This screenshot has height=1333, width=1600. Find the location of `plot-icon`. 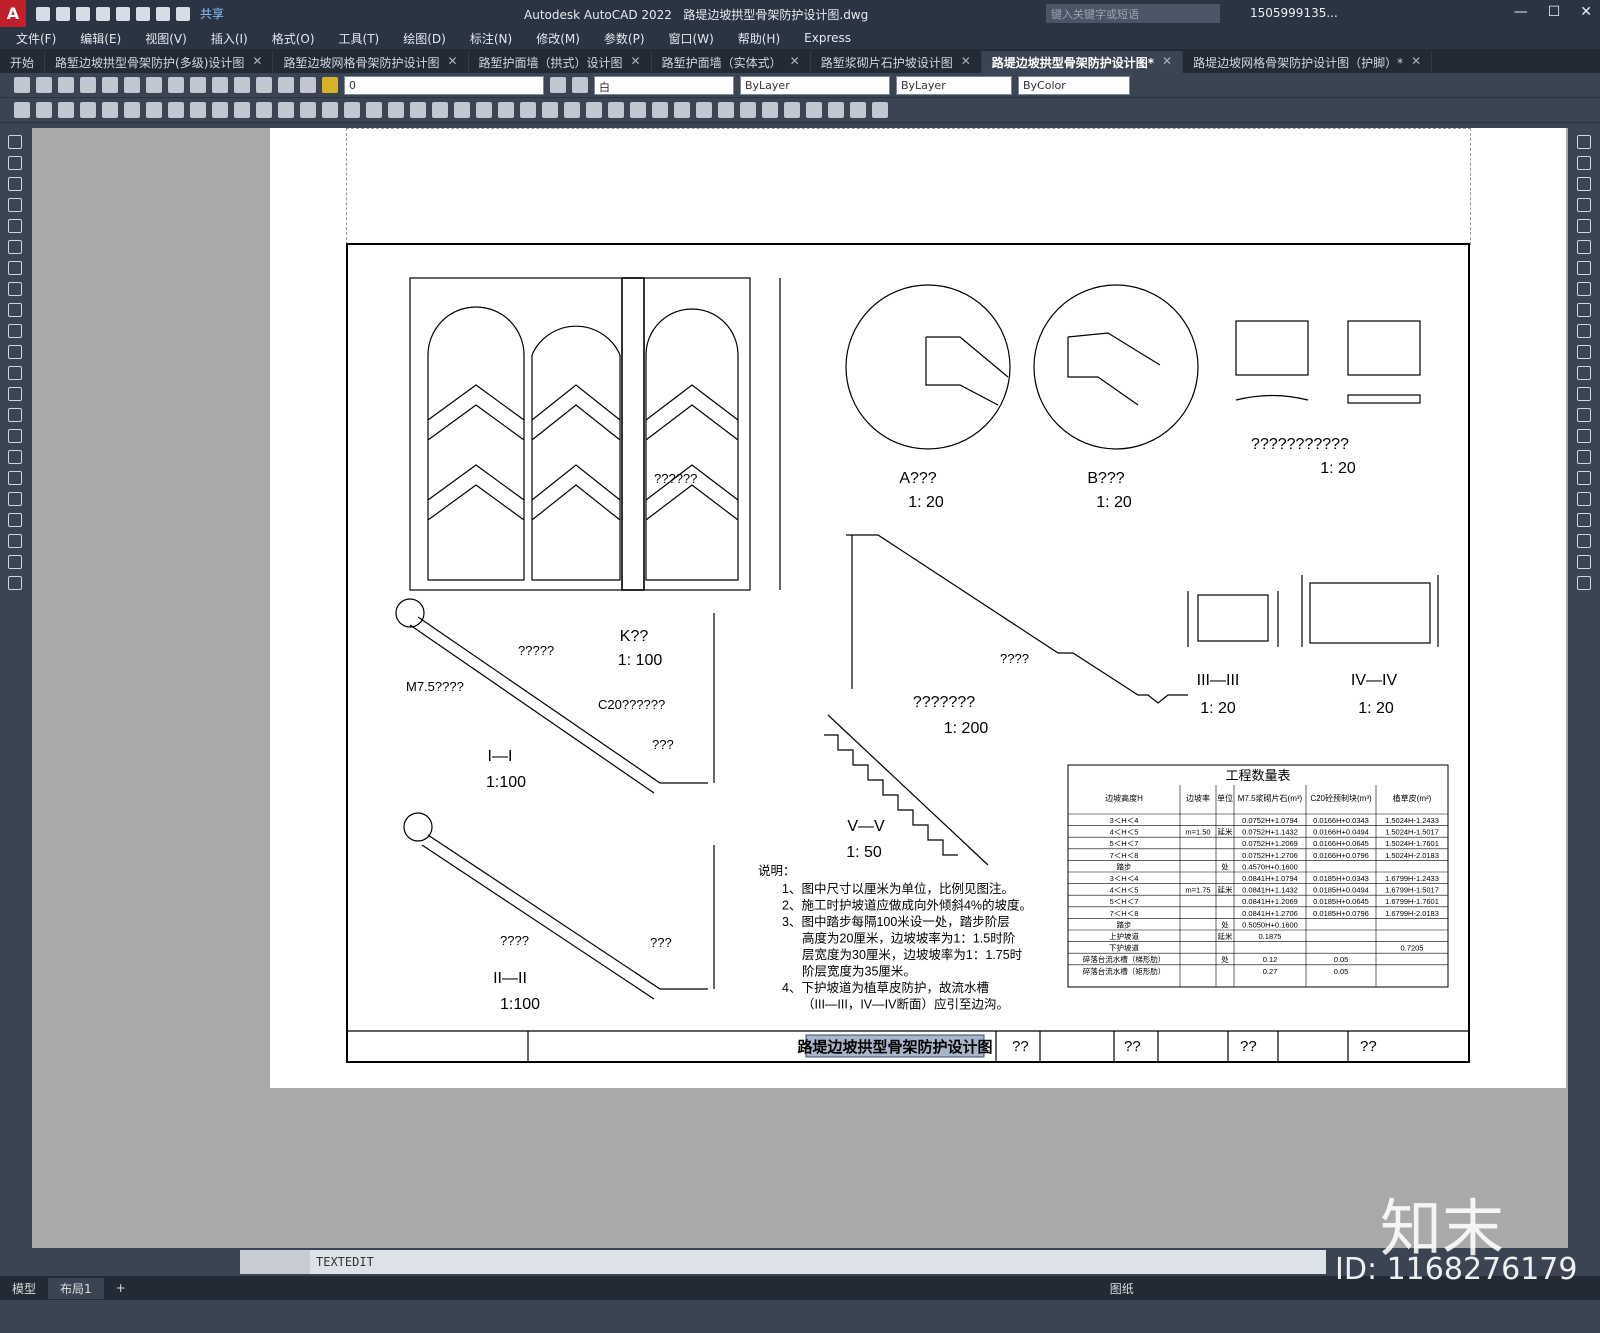

plot-icon is located at coordinates (143, 13).